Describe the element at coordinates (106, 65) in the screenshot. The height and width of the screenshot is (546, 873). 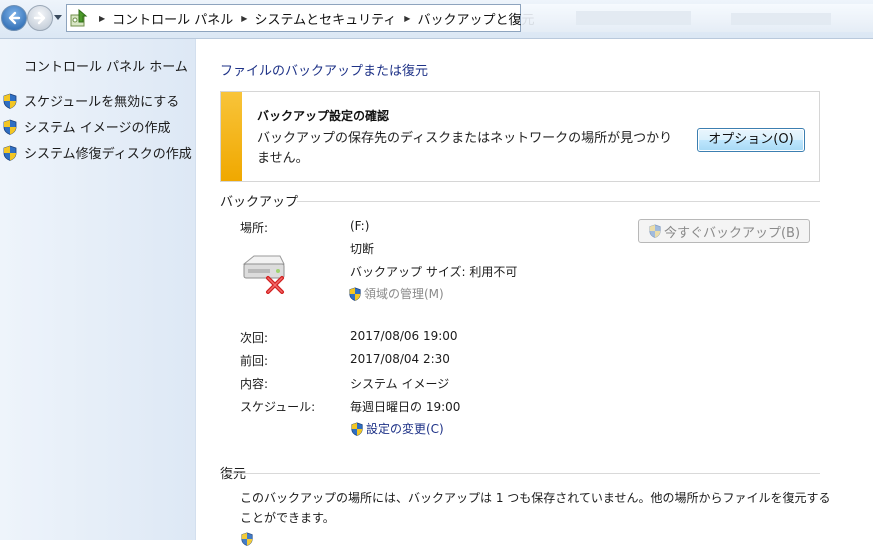
I see `control-panel-home-link: コントロール パネル ホーム` at that location.